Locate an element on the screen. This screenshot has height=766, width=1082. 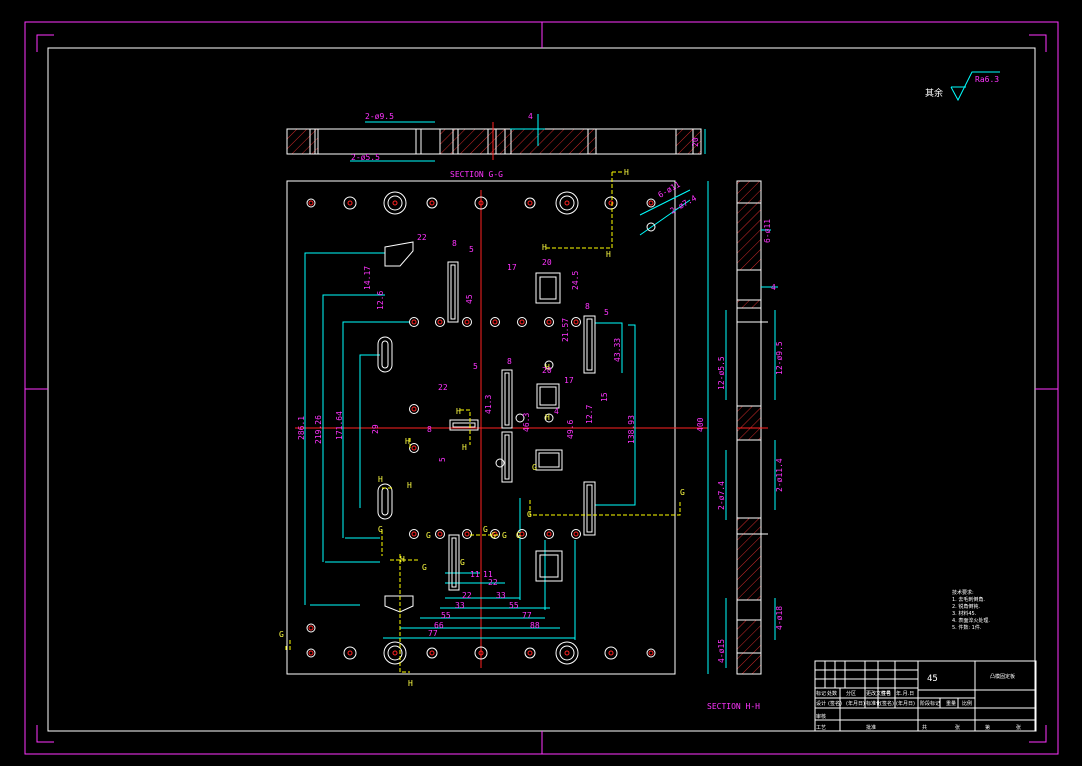
dim-138: 138.93 is located at coordinates (631, 429).